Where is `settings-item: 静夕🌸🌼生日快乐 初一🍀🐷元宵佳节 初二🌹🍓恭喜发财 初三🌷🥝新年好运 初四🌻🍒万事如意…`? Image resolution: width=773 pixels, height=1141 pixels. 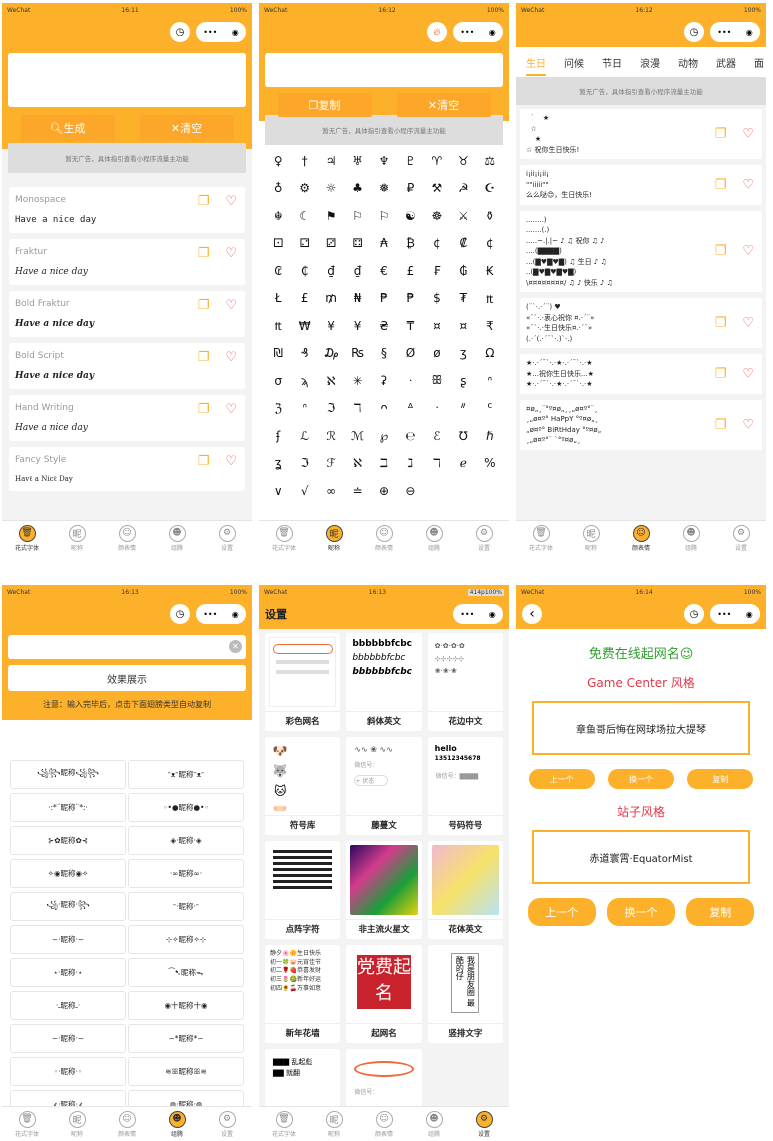
settings-item: 静夕🌸🌼生日快乐 初一🍀🐷元宵佳节 初二🌹🍓恭喜发财 初三🌷🥝新年好运 初四🌻🍒万事如意… is located at coordinates (303, 994).